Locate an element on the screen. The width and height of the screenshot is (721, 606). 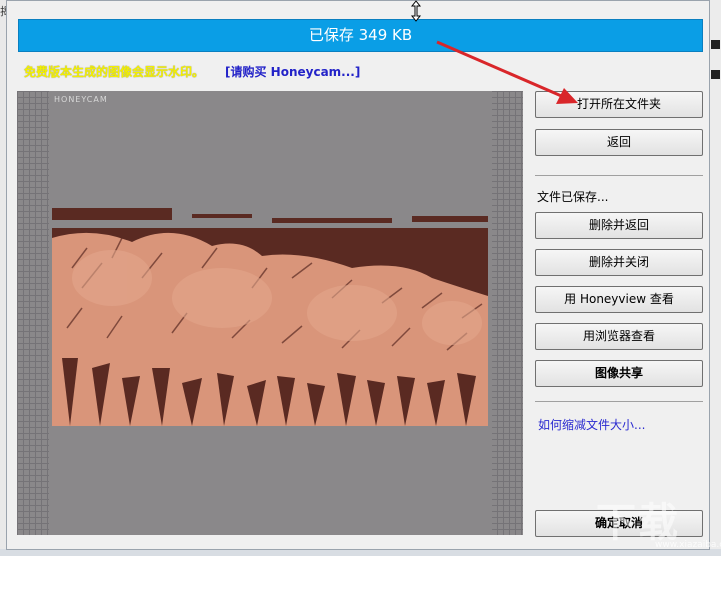
delete-and-close-button: 删除并关闭 is located at coordinates (619, 262).